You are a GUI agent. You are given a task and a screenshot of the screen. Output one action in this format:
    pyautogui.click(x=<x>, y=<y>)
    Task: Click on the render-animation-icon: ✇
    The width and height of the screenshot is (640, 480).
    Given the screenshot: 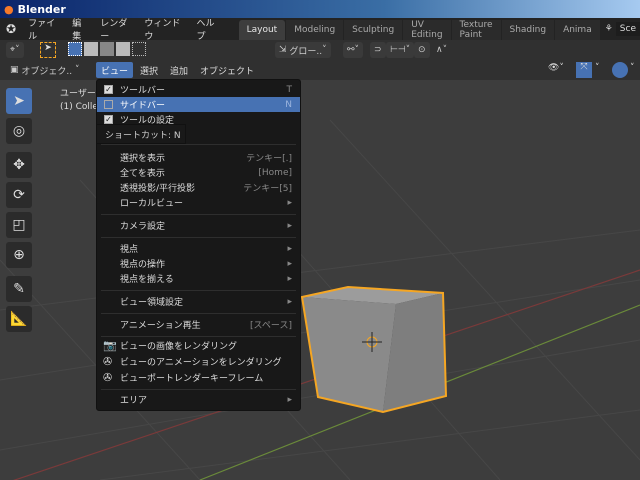 What is the action you would take?
    pyautogui.click(x=108, y=361)
    